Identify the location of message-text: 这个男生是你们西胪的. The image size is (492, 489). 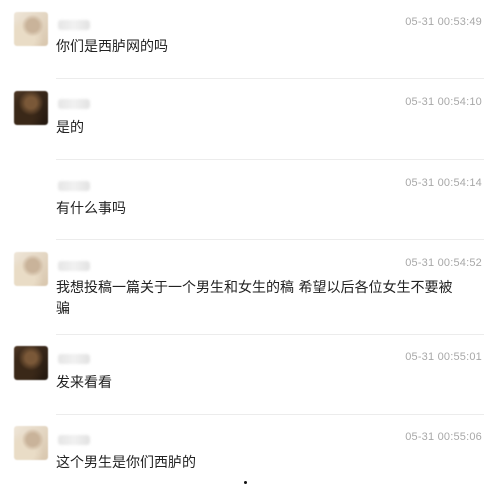
(126, 463).